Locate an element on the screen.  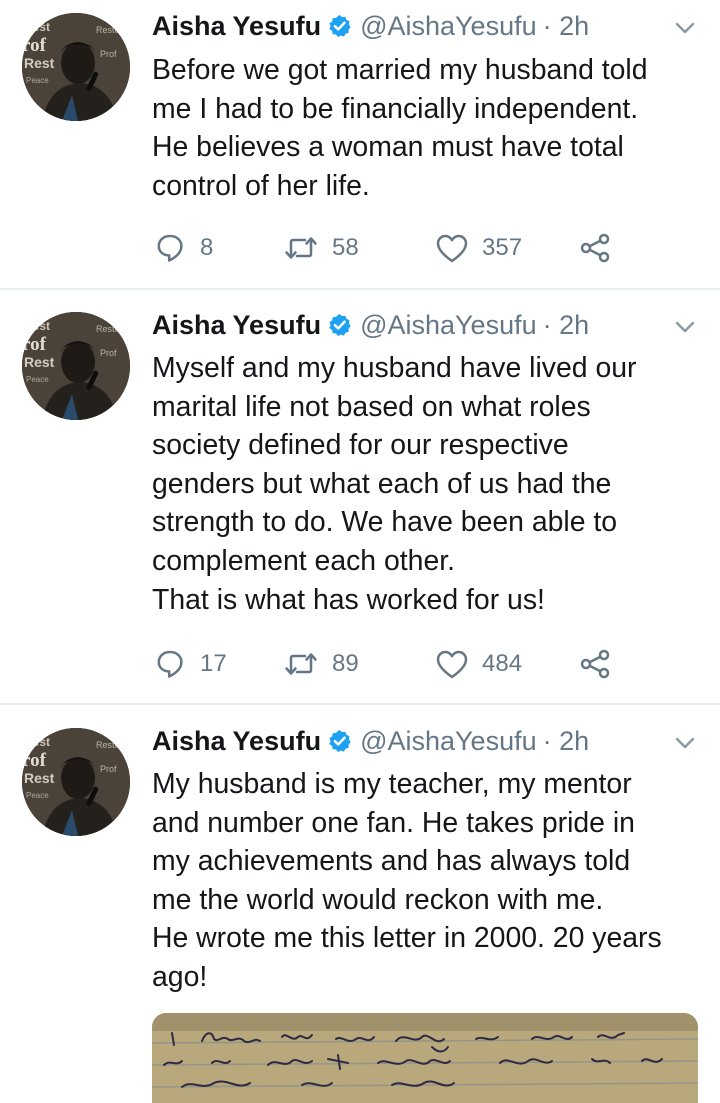
like-count: 357 is located at coordinates (502, 247).